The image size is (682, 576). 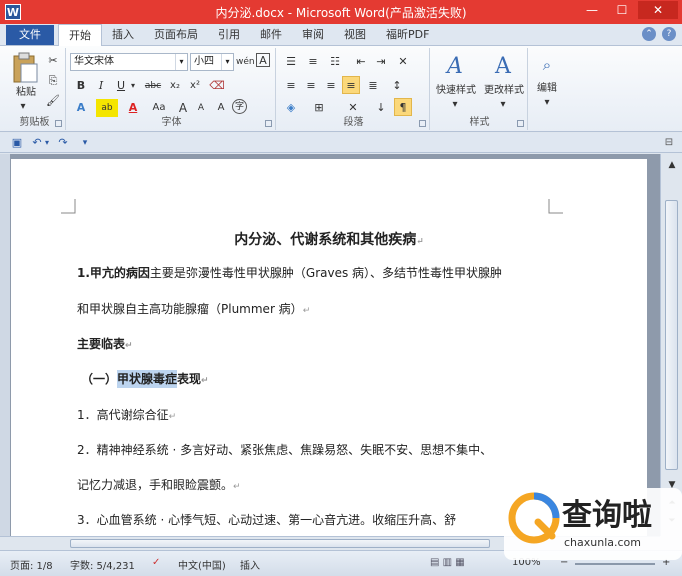 What do you see at coordinates (602, 542) in the screenshot?
I see `watermark-url: chaxunla.com` at bounding box center [602, 542].